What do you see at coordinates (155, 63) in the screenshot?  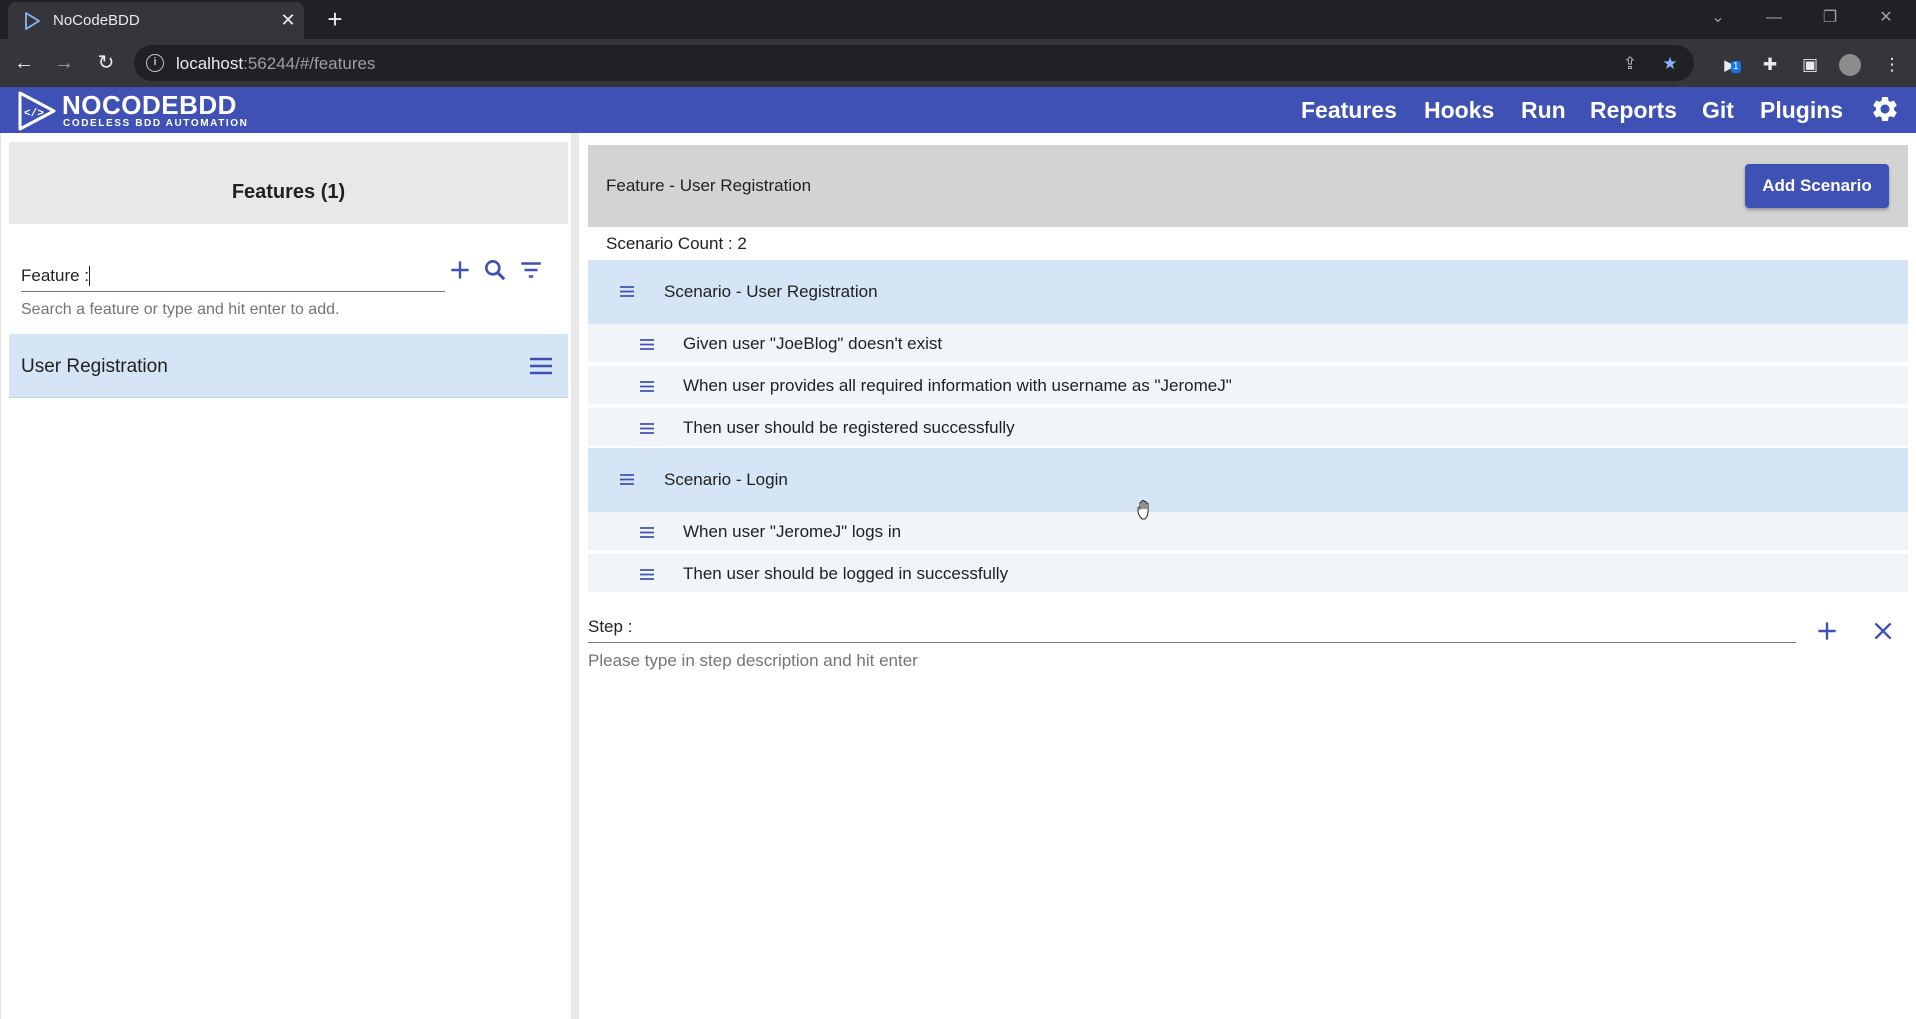 I see `site-info-icon: i` at bounding box center [155, 63].